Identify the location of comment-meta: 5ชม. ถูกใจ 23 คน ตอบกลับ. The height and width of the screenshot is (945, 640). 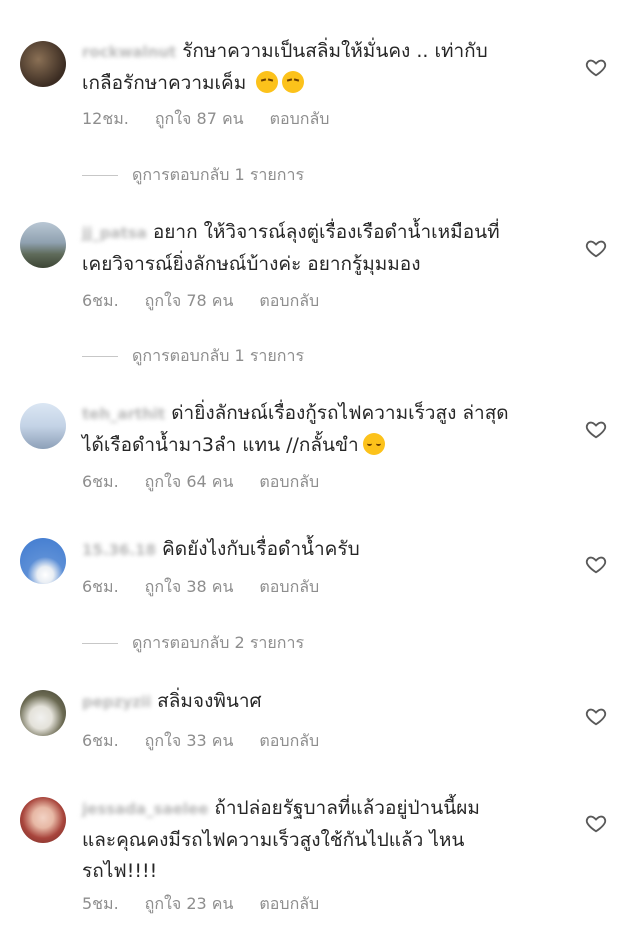
(200, 904).